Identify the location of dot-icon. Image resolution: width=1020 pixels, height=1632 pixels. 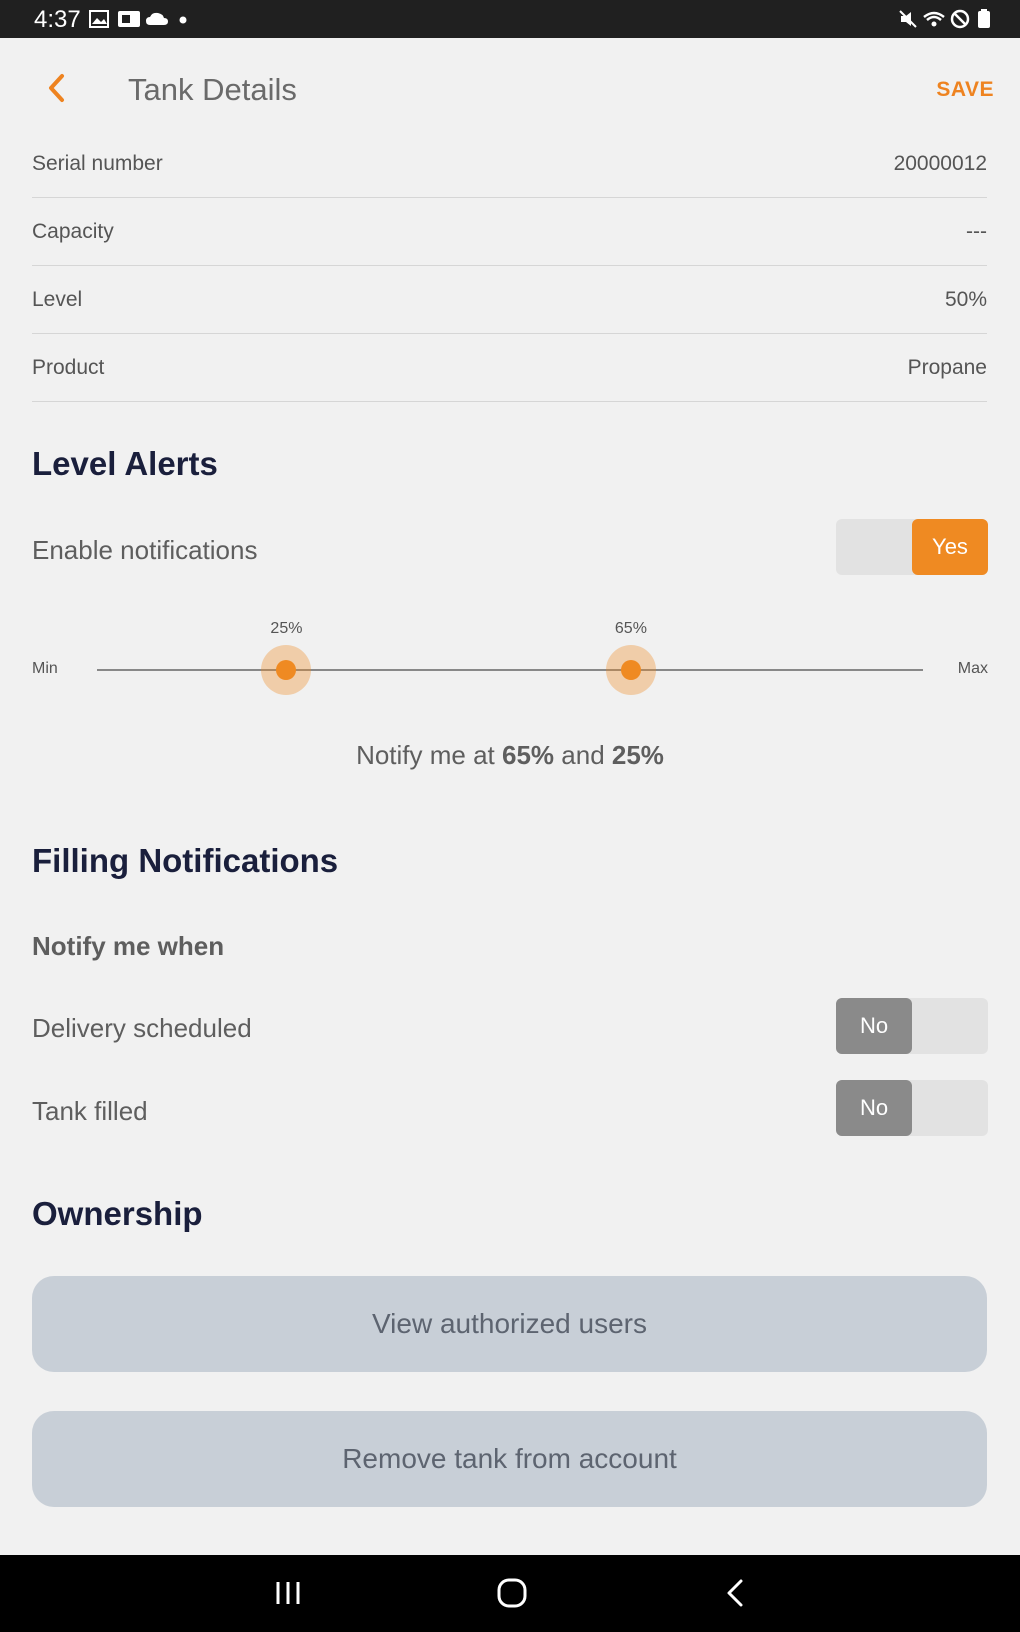
(183, 20).